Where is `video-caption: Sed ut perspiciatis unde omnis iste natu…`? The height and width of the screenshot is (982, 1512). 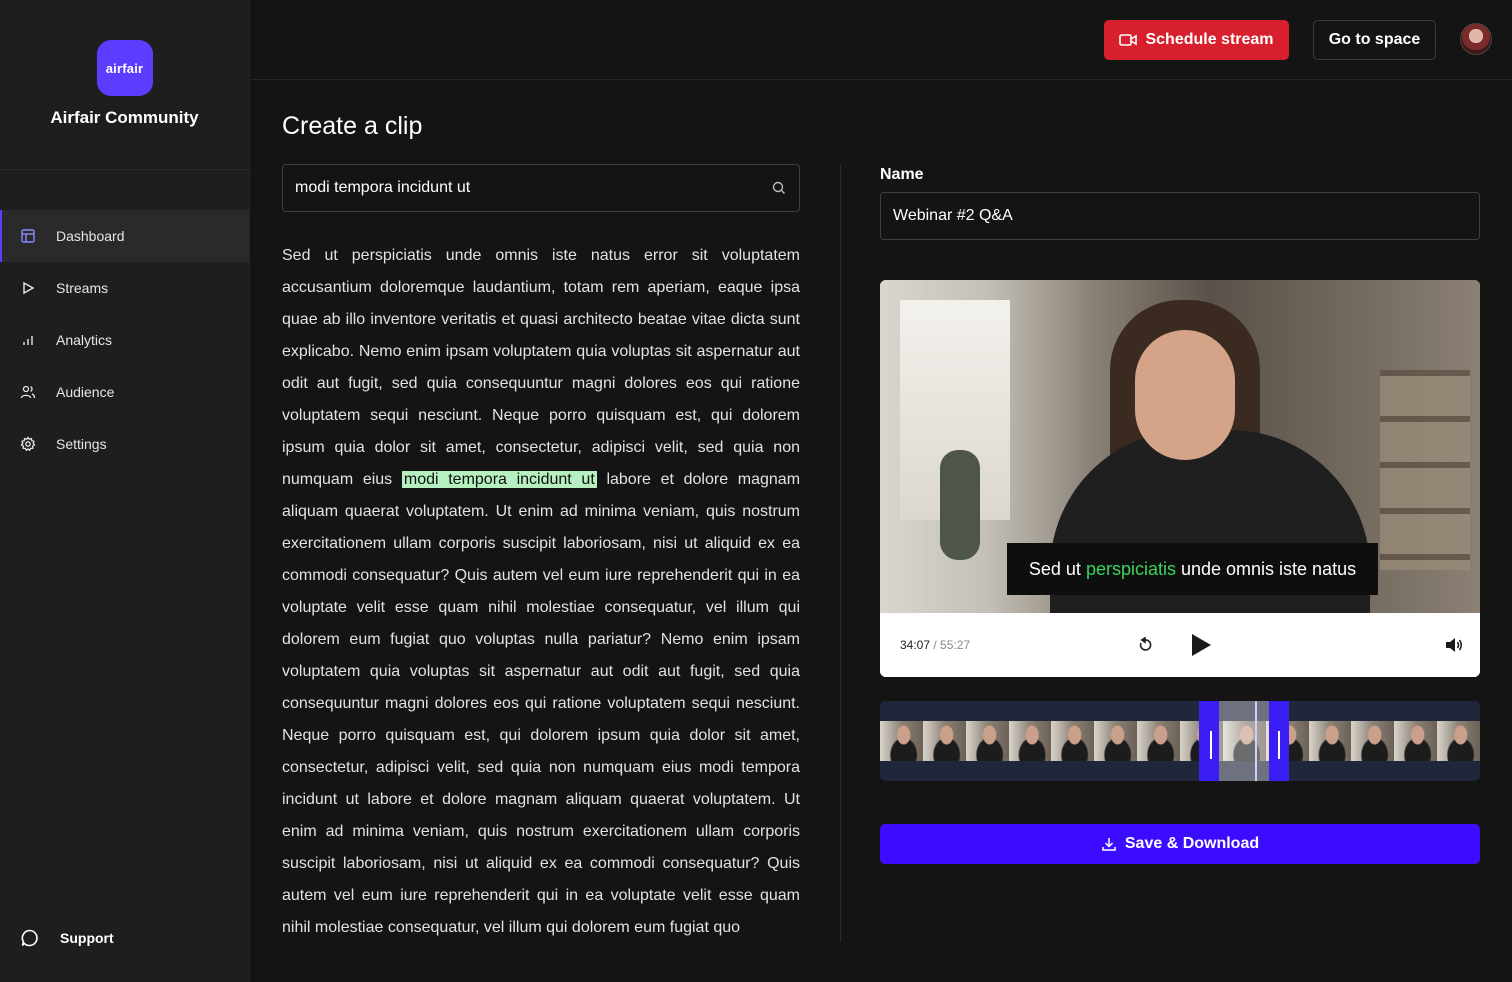
video-caption: Sed ut perspiciatis unde omnis iste natu… is located at coordinates (1192, 569).